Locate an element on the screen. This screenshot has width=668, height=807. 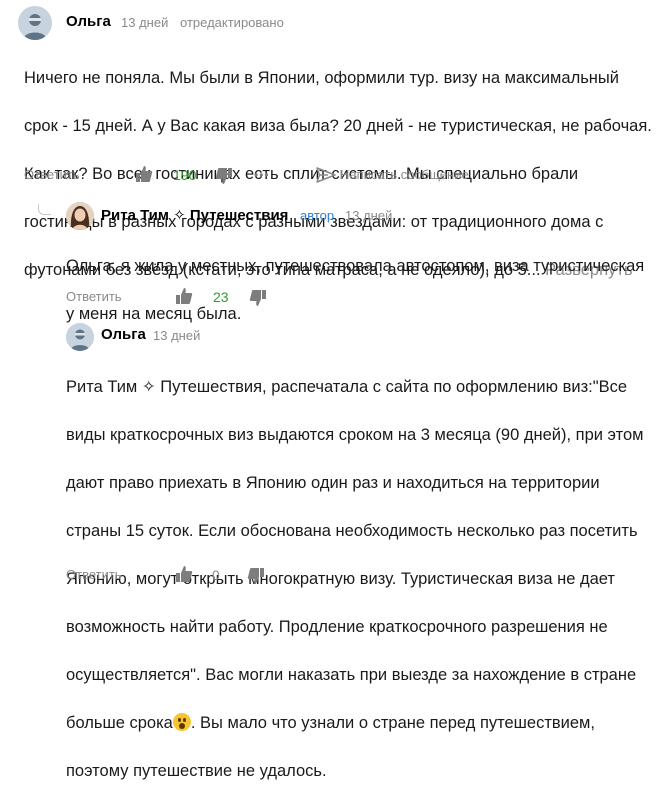
comment-actions: Ответить 23 is located at coordinates (361, 297).